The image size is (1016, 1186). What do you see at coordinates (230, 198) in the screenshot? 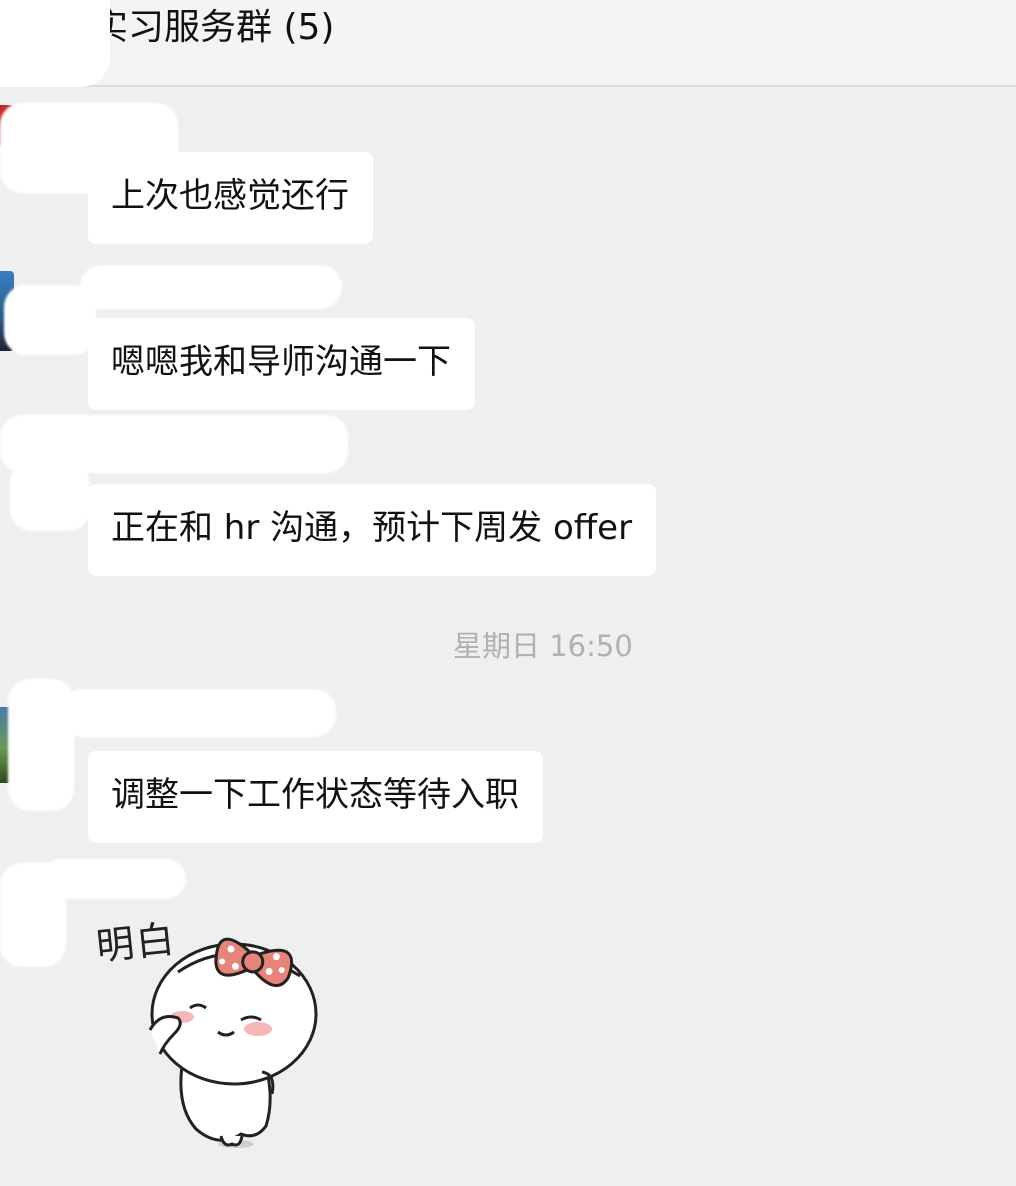
I see `message-bubble: 上次也感觉还行` at bounding box center [230, 198].